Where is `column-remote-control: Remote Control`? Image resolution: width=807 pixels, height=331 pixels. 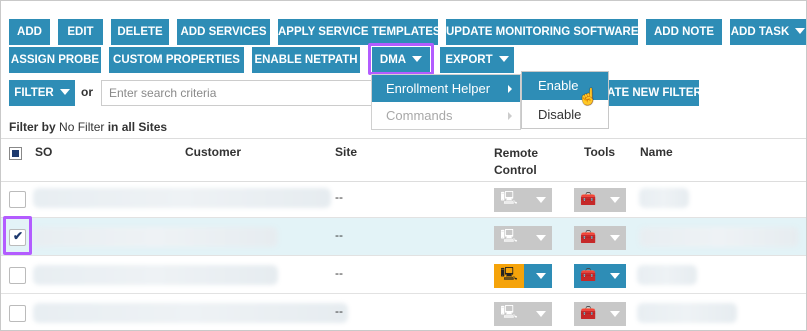
column-remote-control: Remote Control is located at coordinates (524, 162).